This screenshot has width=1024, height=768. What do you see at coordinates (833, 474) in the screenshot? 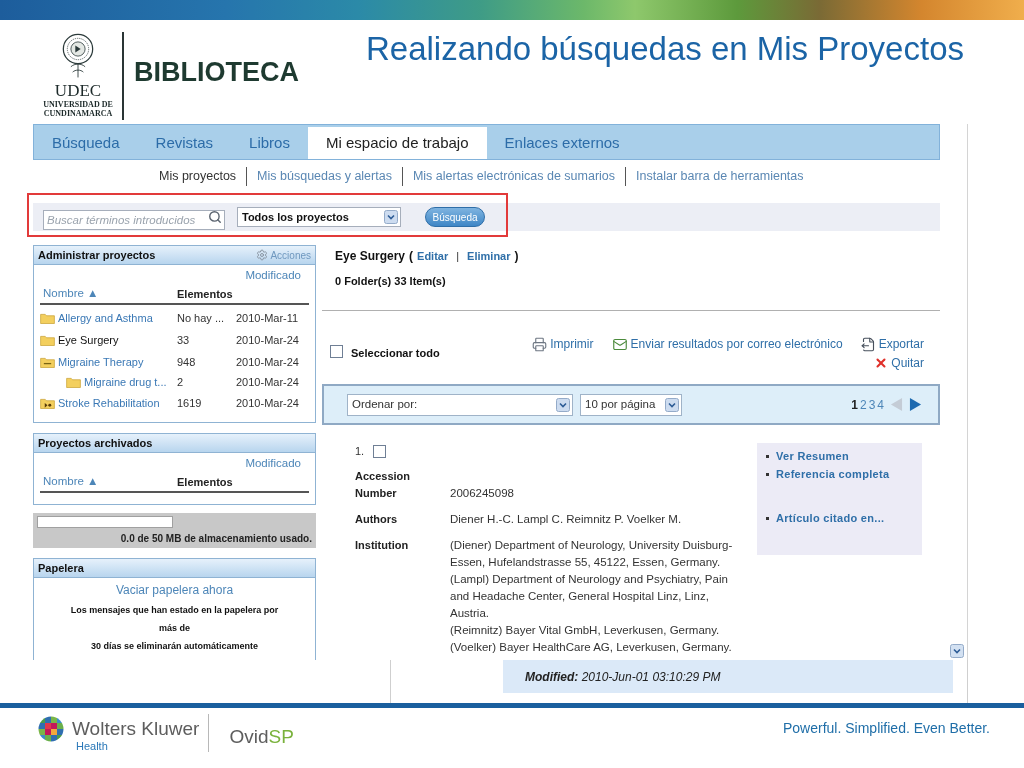
I see `result-link: Referencia completa` at bounding box center [833, 474].